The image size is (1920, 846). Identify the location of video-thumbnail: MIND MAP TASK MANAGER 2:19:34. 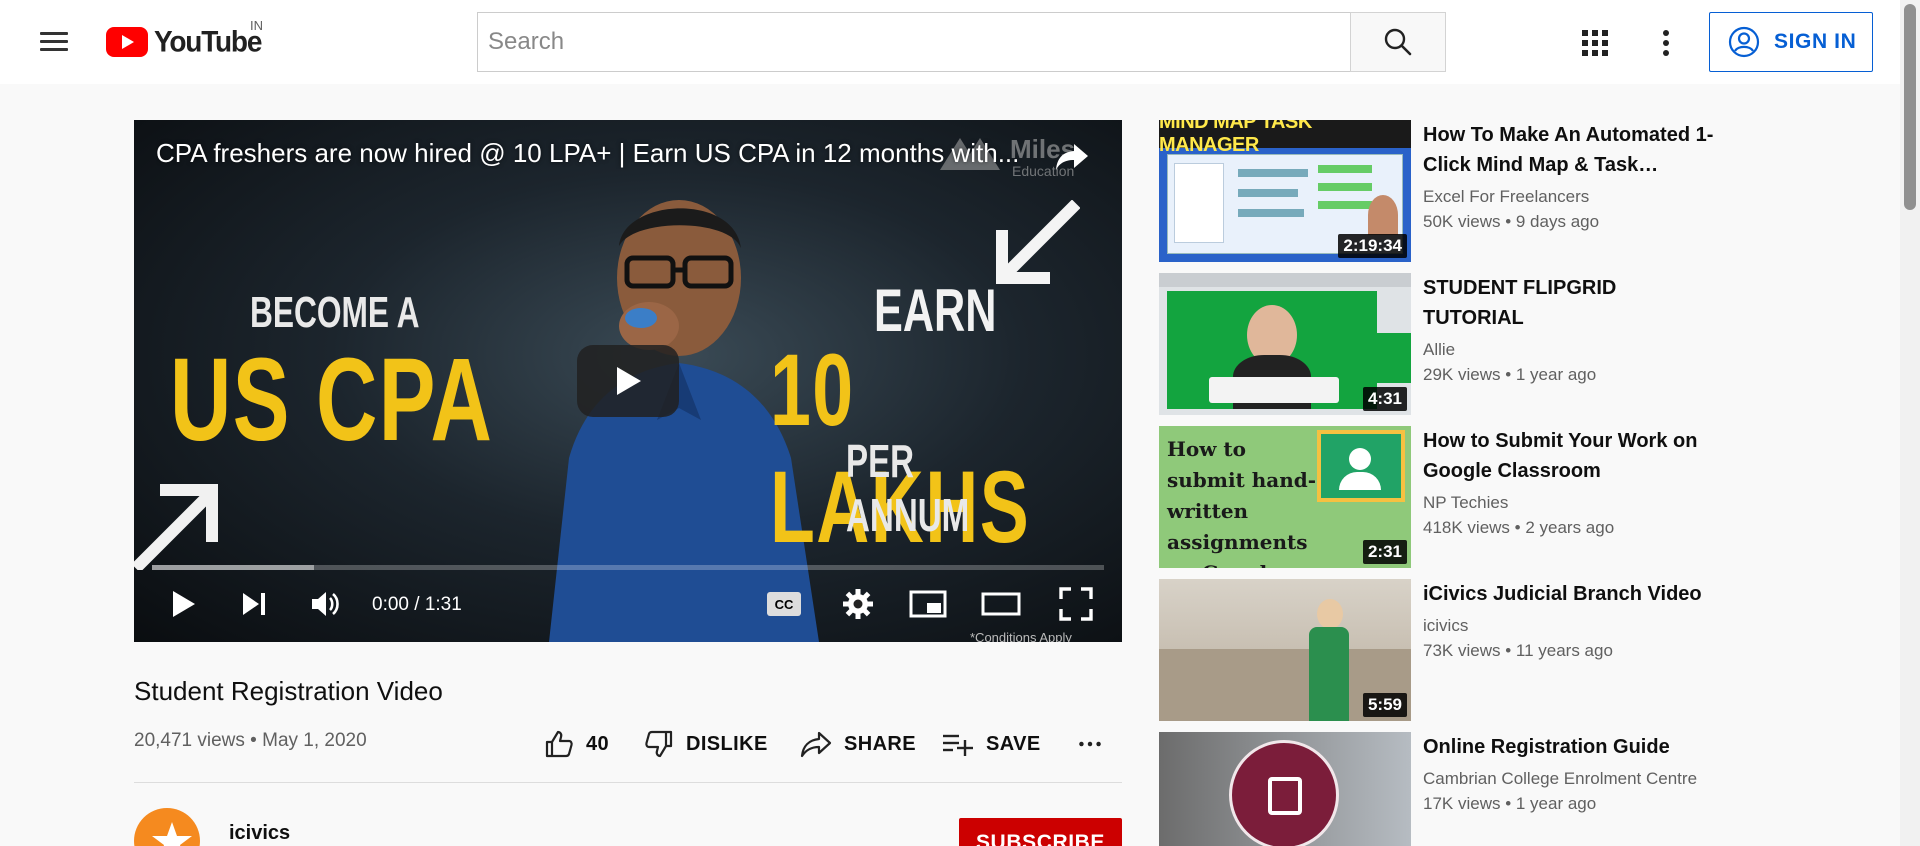
(1285, 191).